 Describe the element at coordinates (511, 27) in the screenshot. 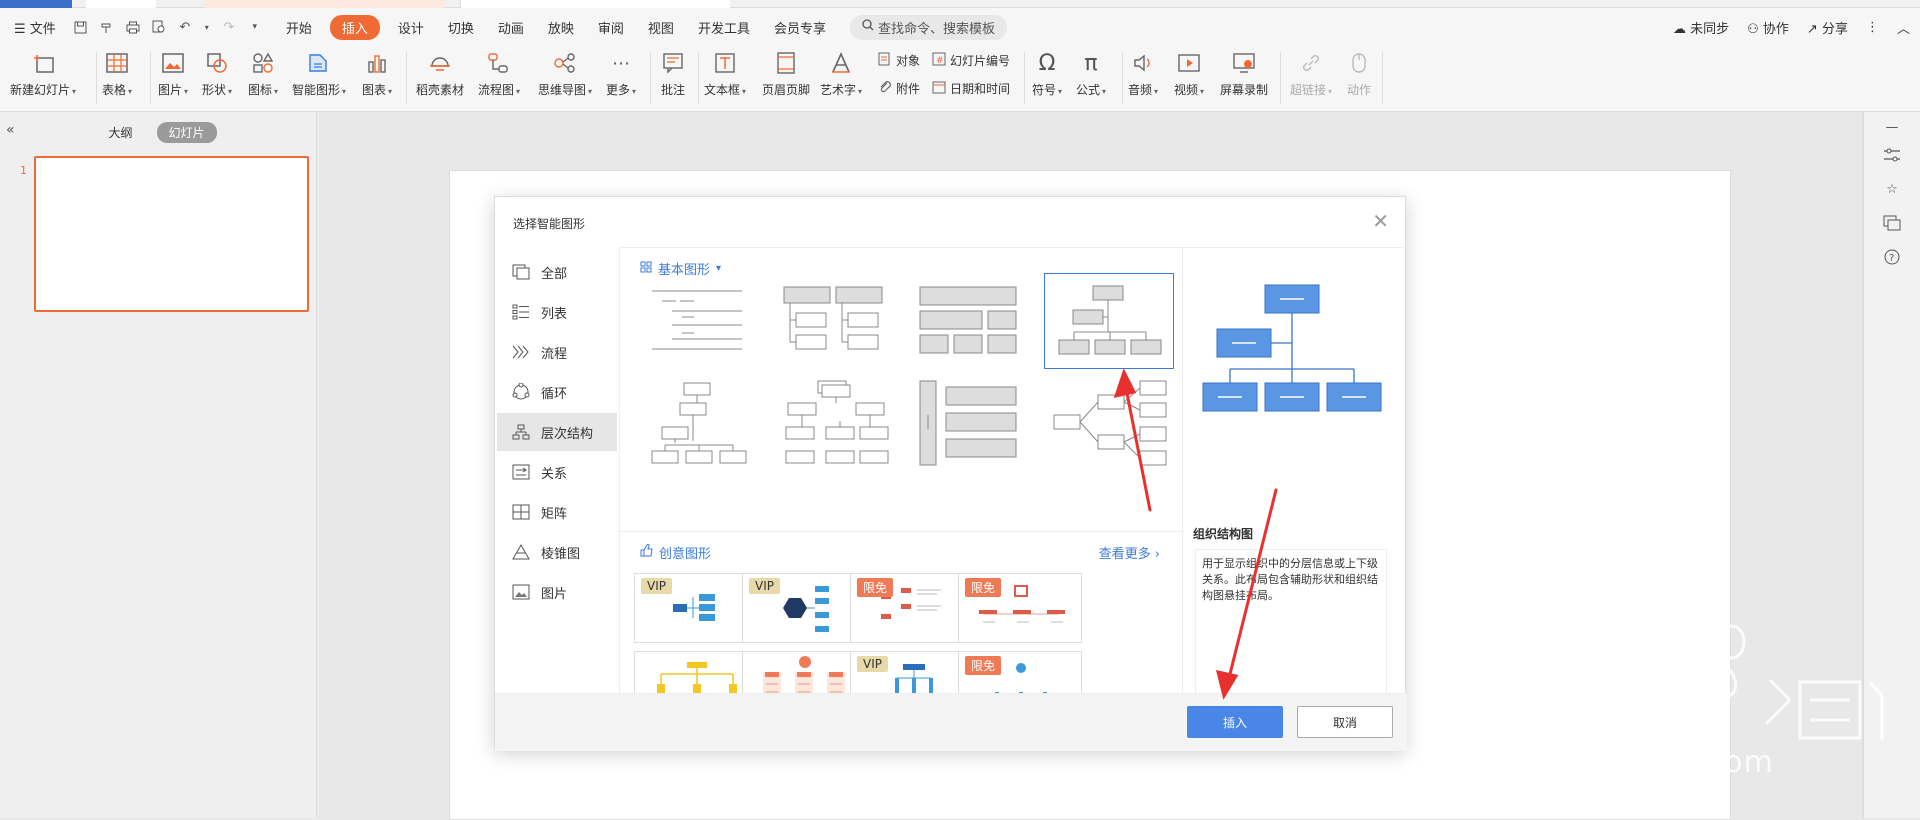

I see `tab-animations: 动画` at that location.